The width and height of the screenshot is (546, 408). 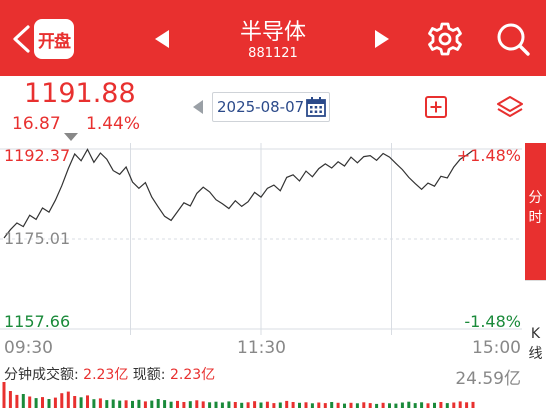 I want to click on gear-icon, so click(x=445, y=39).